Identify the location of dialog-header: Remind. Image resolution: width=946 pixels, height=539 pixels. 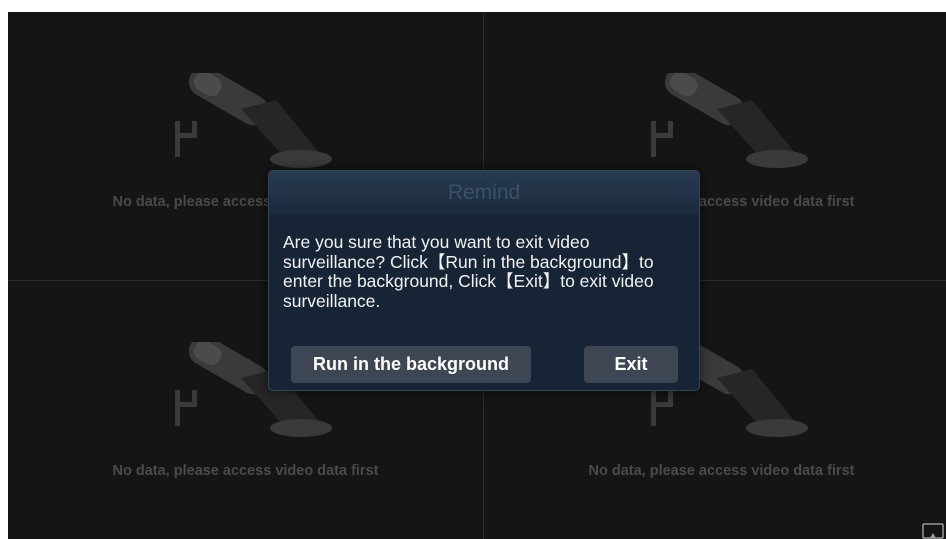
(484, 193).